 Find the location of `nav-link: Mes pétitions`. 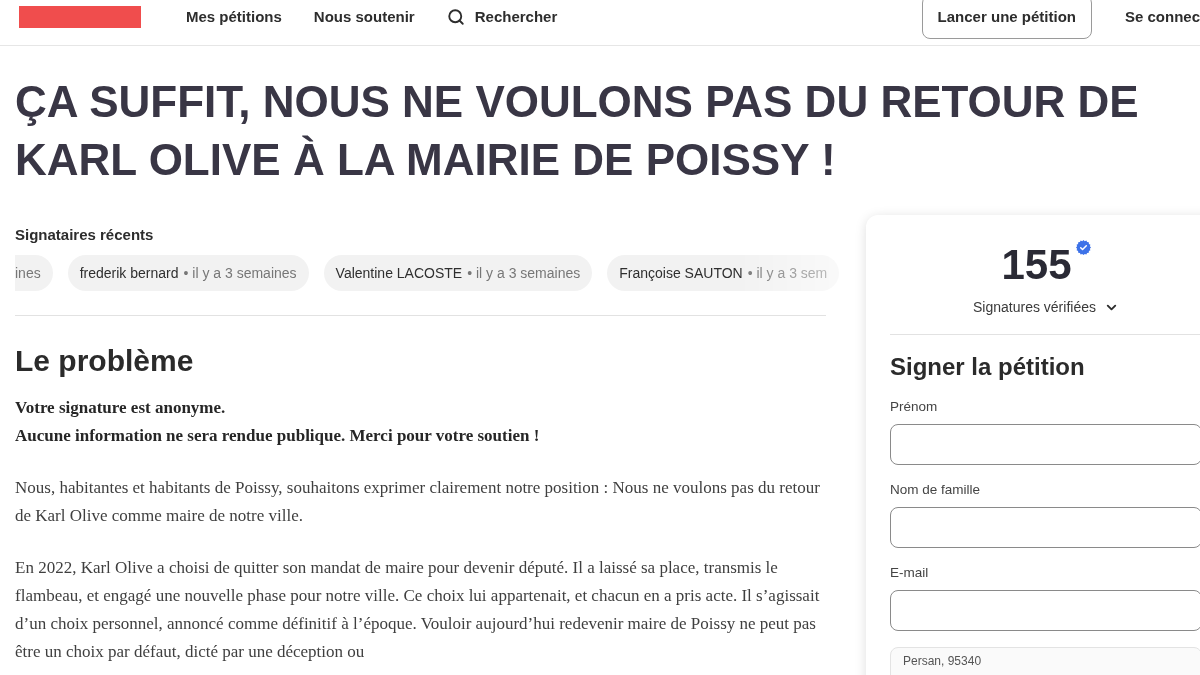

nav-link: Mes pétitions is located at coordinates (234, 16).